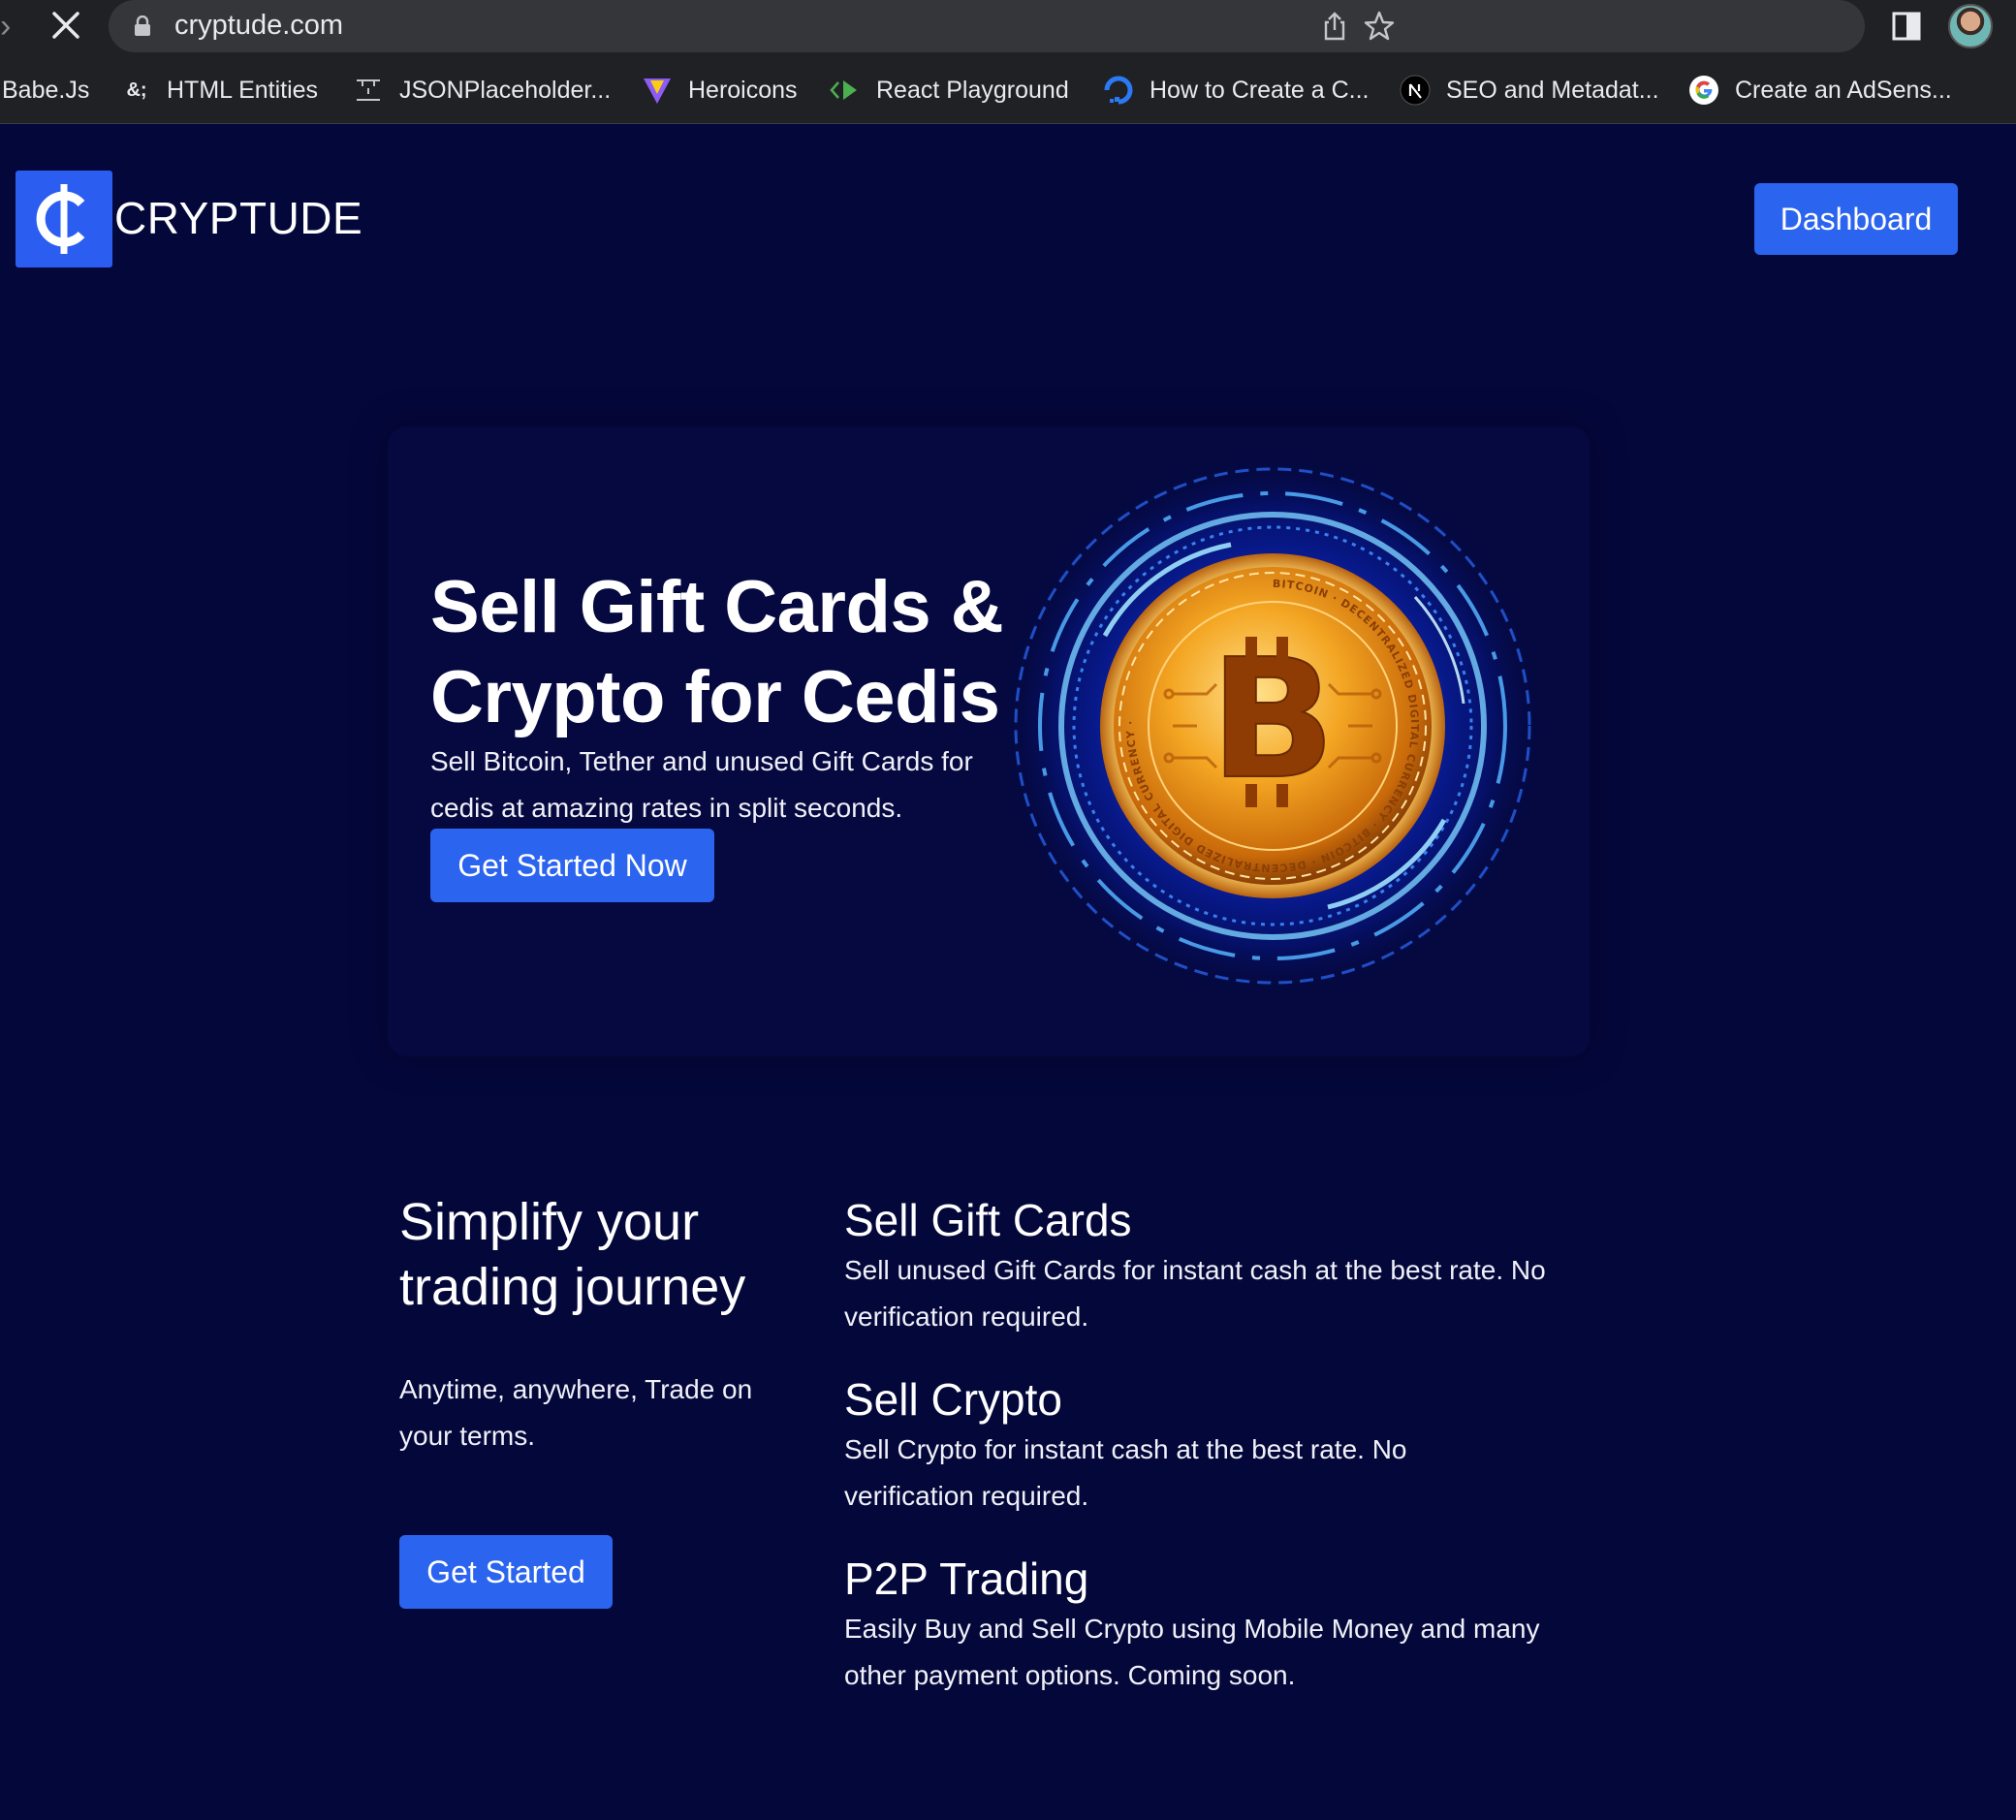 This screenshot has height=1820, width=2016. Describe the element at coordinates (988, 1220) in the screenshot. I see `feature-title-sell-gift-cards: Sell Gift Cards` at that location.